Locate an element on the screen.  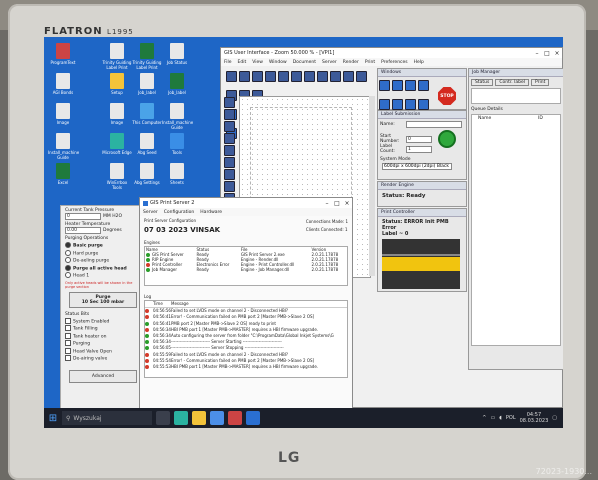
desktop-icon: Tools is located at coordinates (177, 144).